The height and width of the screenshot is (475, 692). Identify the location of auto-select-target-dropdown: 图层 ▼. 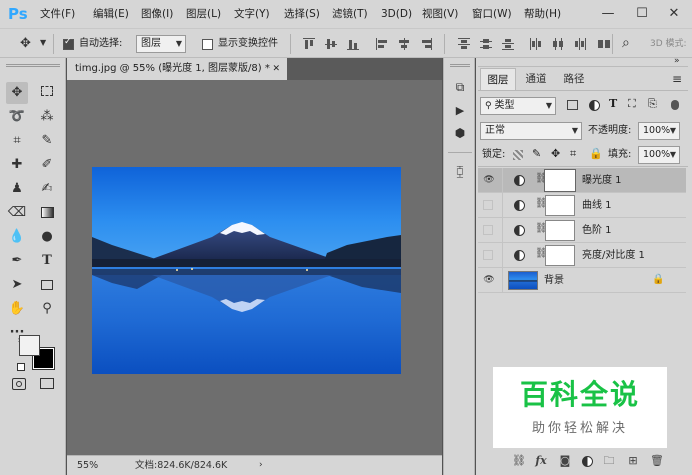
(161, 44).